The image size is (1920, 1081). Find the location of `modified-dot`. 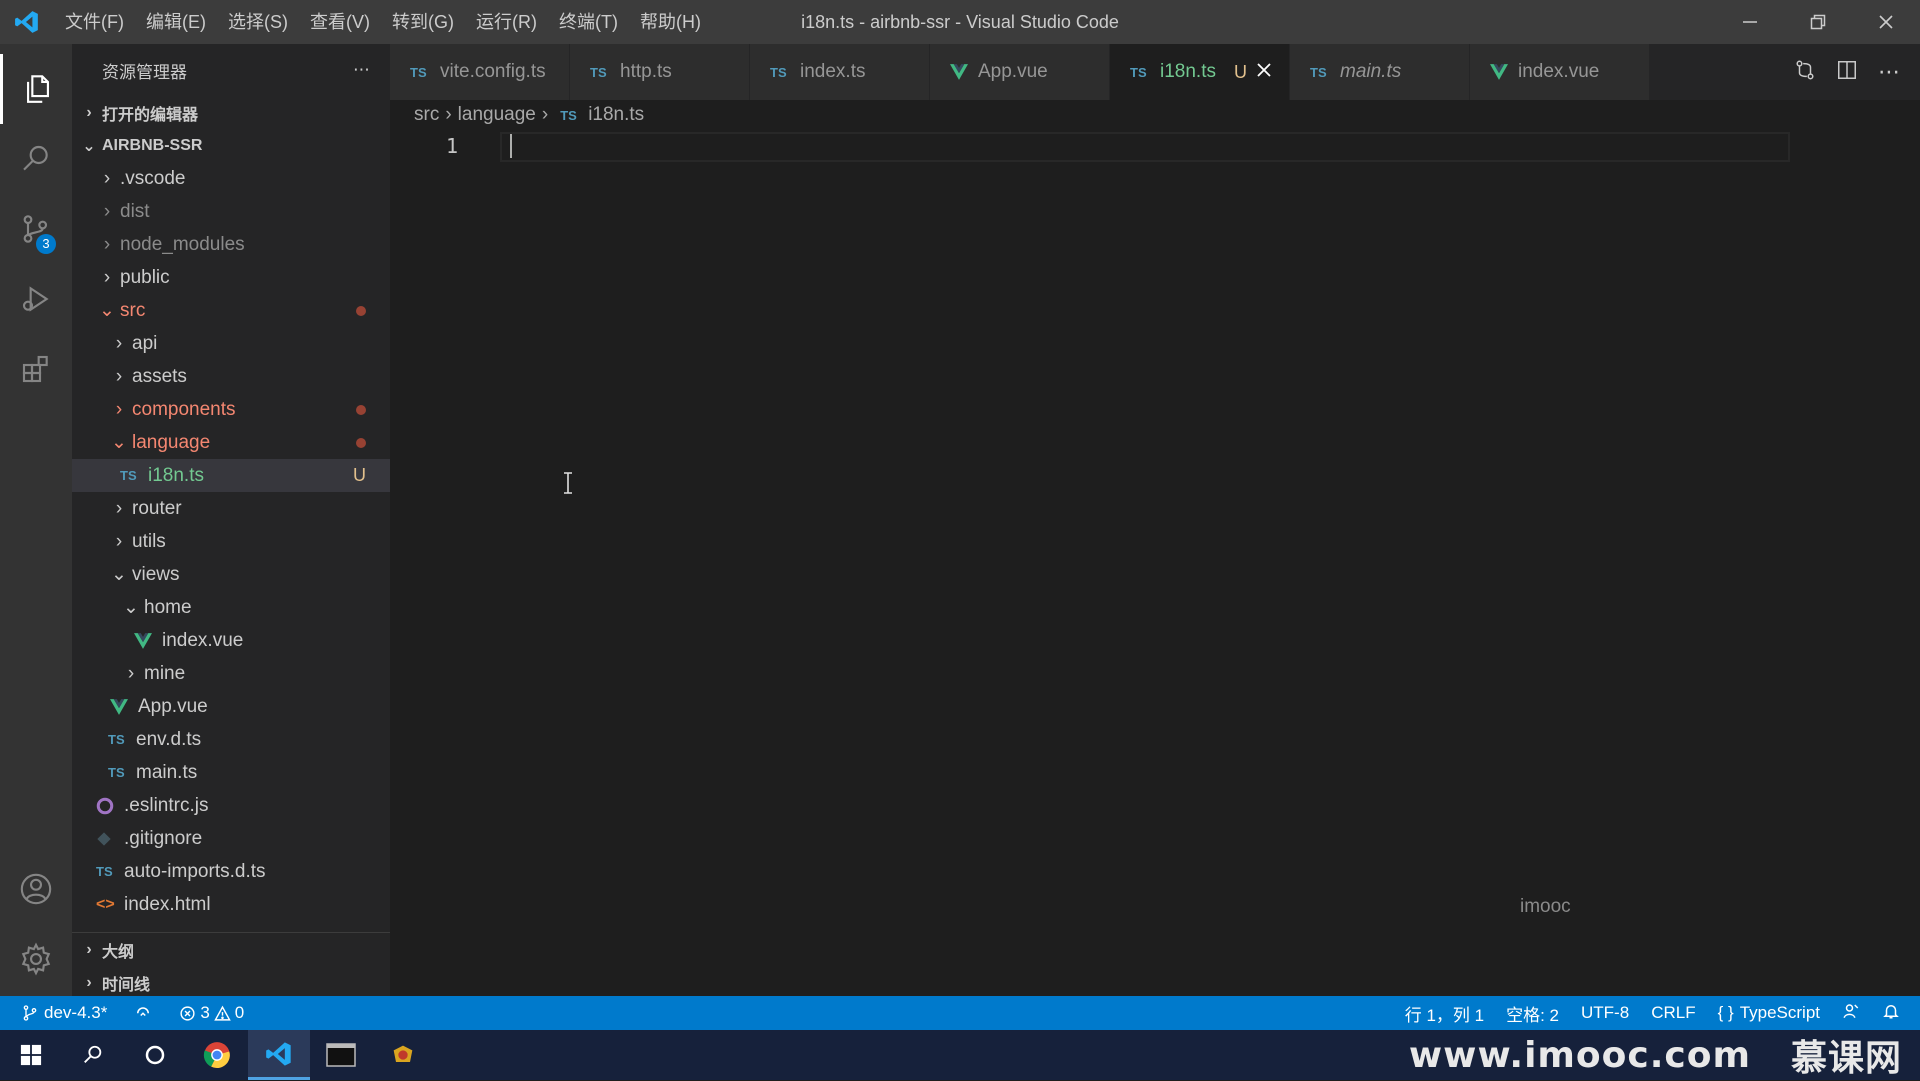

modified-dot is located at coordinates (361, 410).